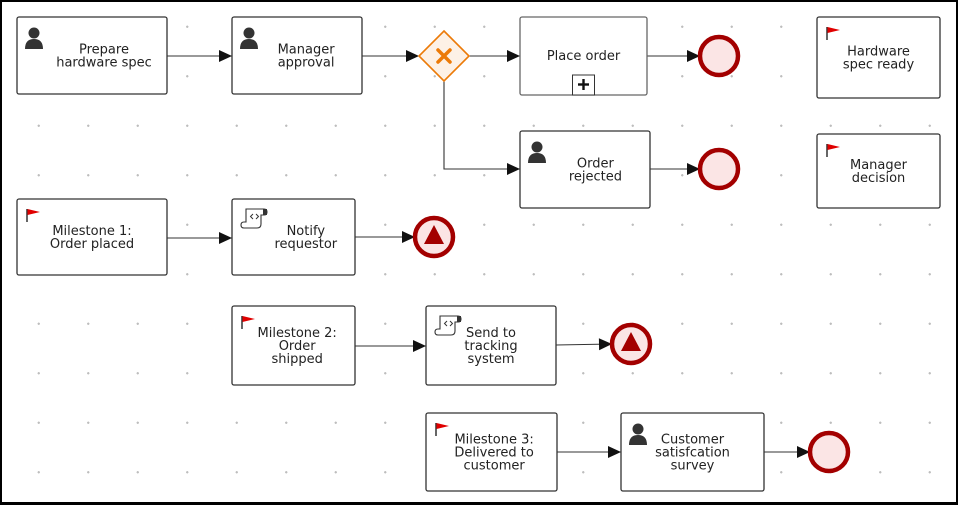 The width and height of the screenshot is (960, 508). Describe the element at coordinates (631, 344) in the screenshot. I see `escalation-end-event-end-escalate2` at that location.